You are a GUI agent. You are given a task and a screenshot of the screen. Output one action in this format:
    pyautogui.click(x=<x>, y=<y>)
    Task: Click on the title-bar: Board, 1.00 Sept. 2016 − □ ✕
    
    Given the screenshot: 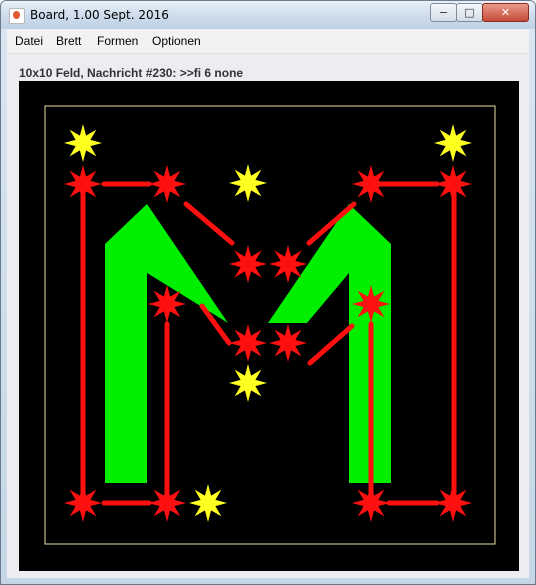 What is the action you would take?
    pyautogui.click(x=268, y=15)
    